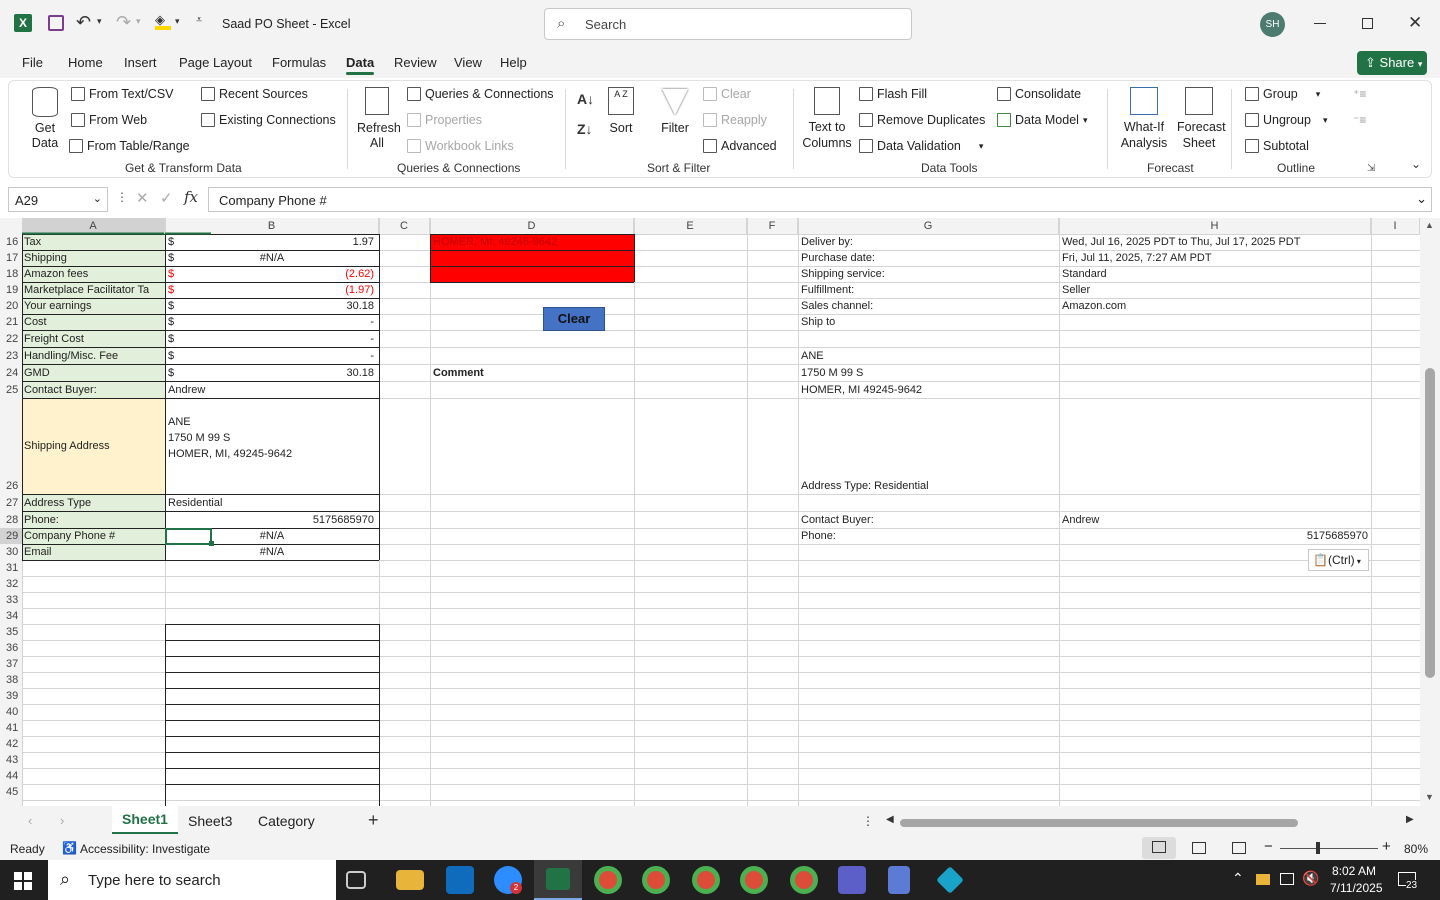 The image size is (1440, 900). Describe the element at coordinates (30, 820) in the screenshot. I see `prev-sheet-icon: ‹` at that location.